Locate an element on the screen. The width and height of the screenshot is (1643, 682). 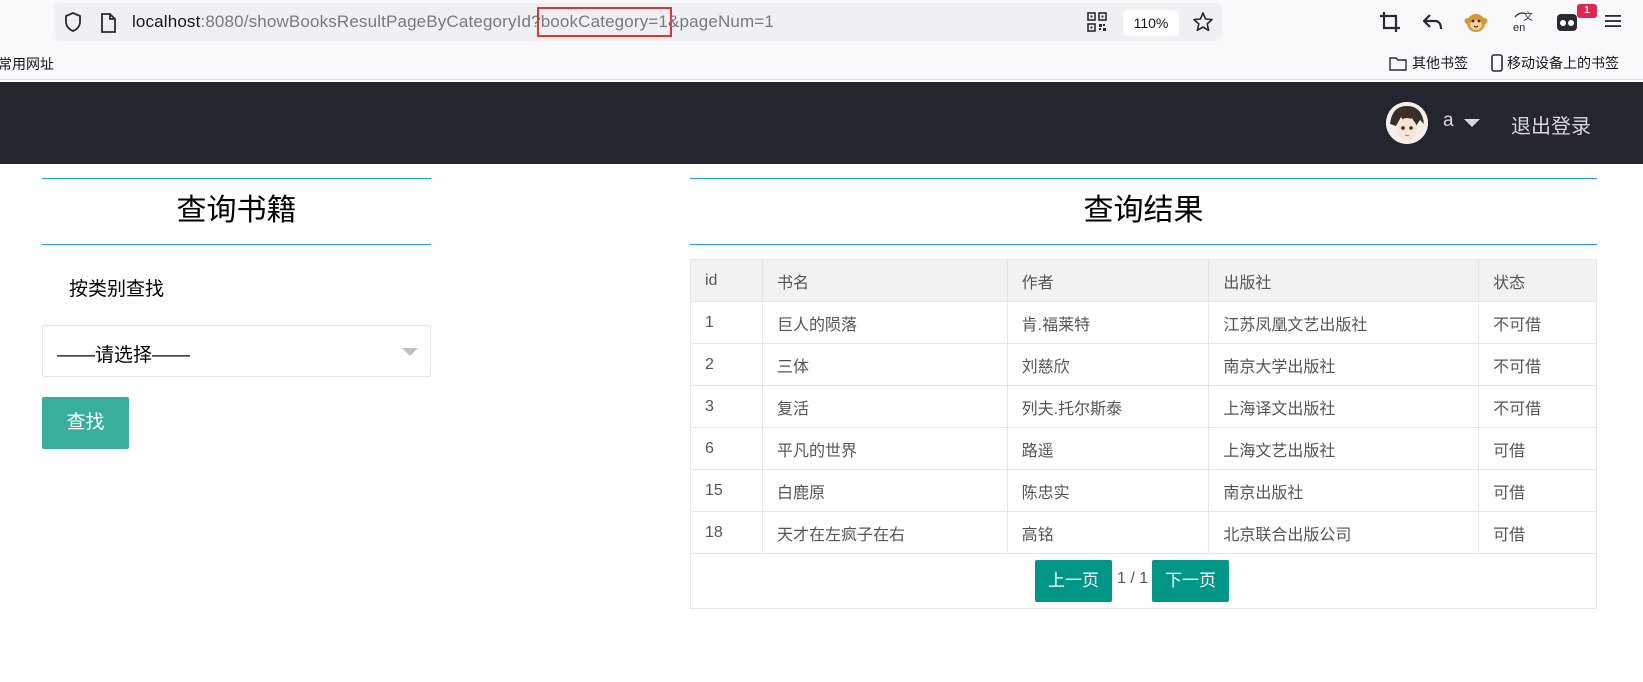
cell-title: 白鹿原 is located at coordinates (884, 490).